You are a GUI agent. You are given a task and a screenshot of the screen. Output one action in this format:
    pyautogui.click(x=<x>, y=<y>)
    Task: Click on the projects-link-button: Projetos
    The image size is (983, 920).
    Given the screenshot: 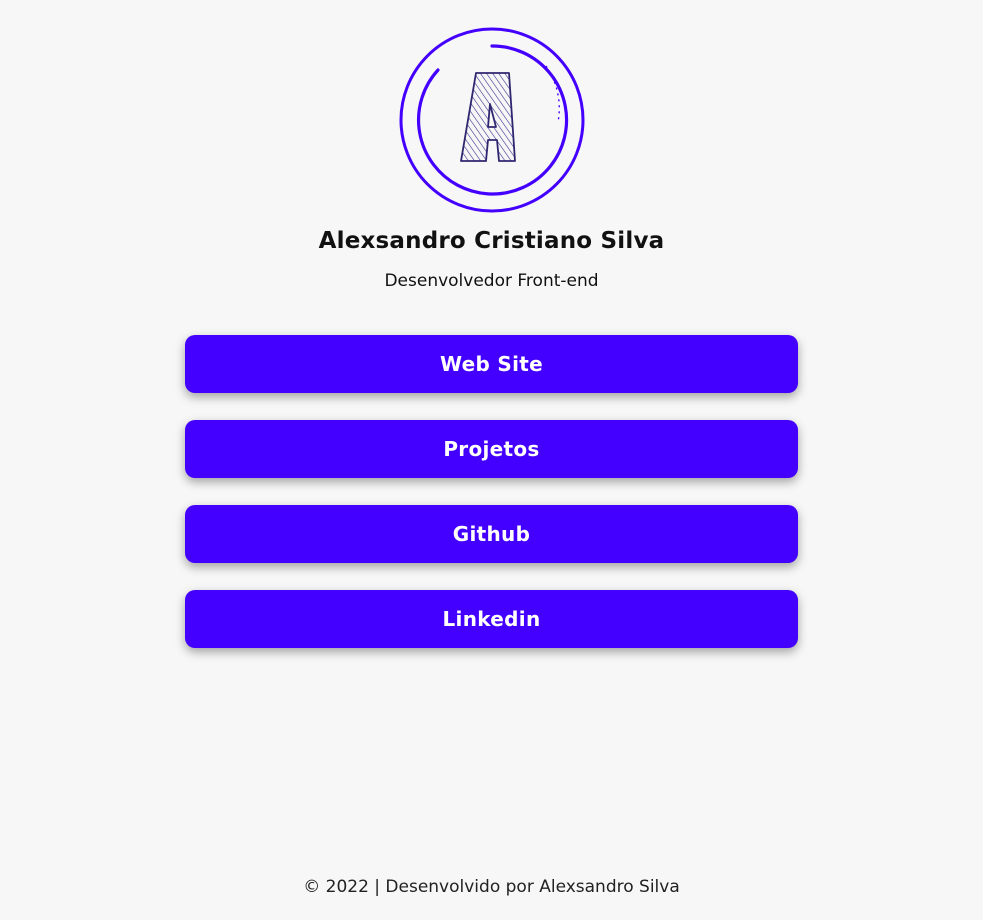 What is the action you would take?
    pyautogui.click(x=491, y=449)
    